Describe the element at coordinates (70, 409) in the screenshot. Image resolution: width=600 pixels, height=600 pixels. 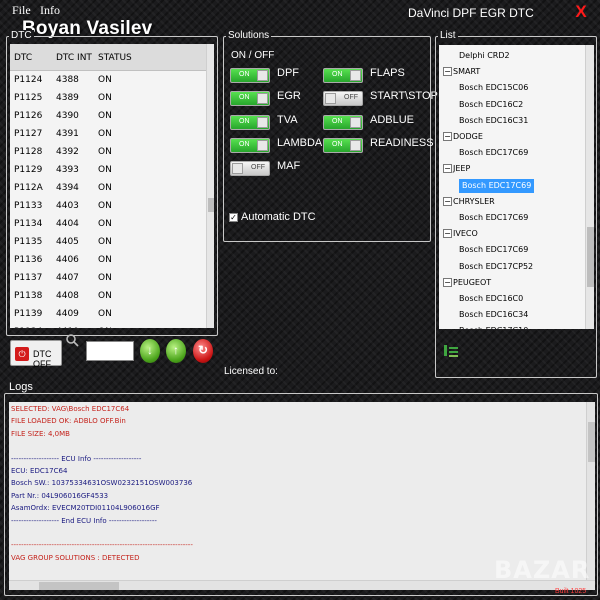
I see `log-line: SELECTED: VAG\Bosch EDC17C64` at that location.